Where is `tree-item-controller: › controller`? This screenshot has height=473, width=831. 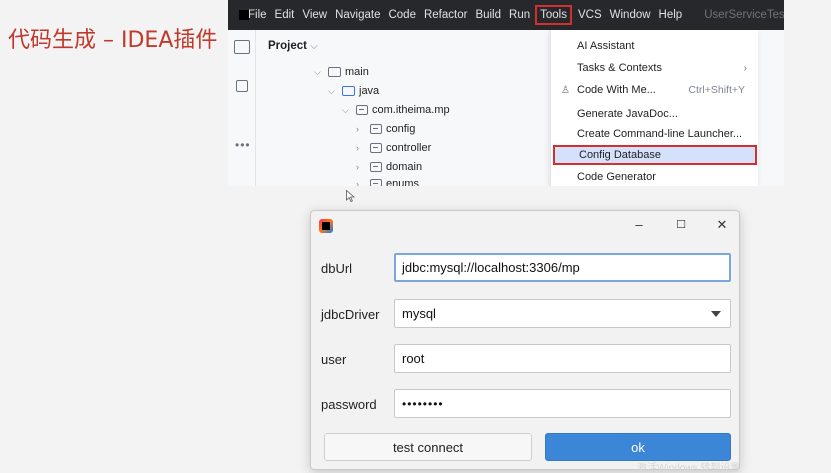 tree-item-controller: › controller is located at coordinates (393, 148).